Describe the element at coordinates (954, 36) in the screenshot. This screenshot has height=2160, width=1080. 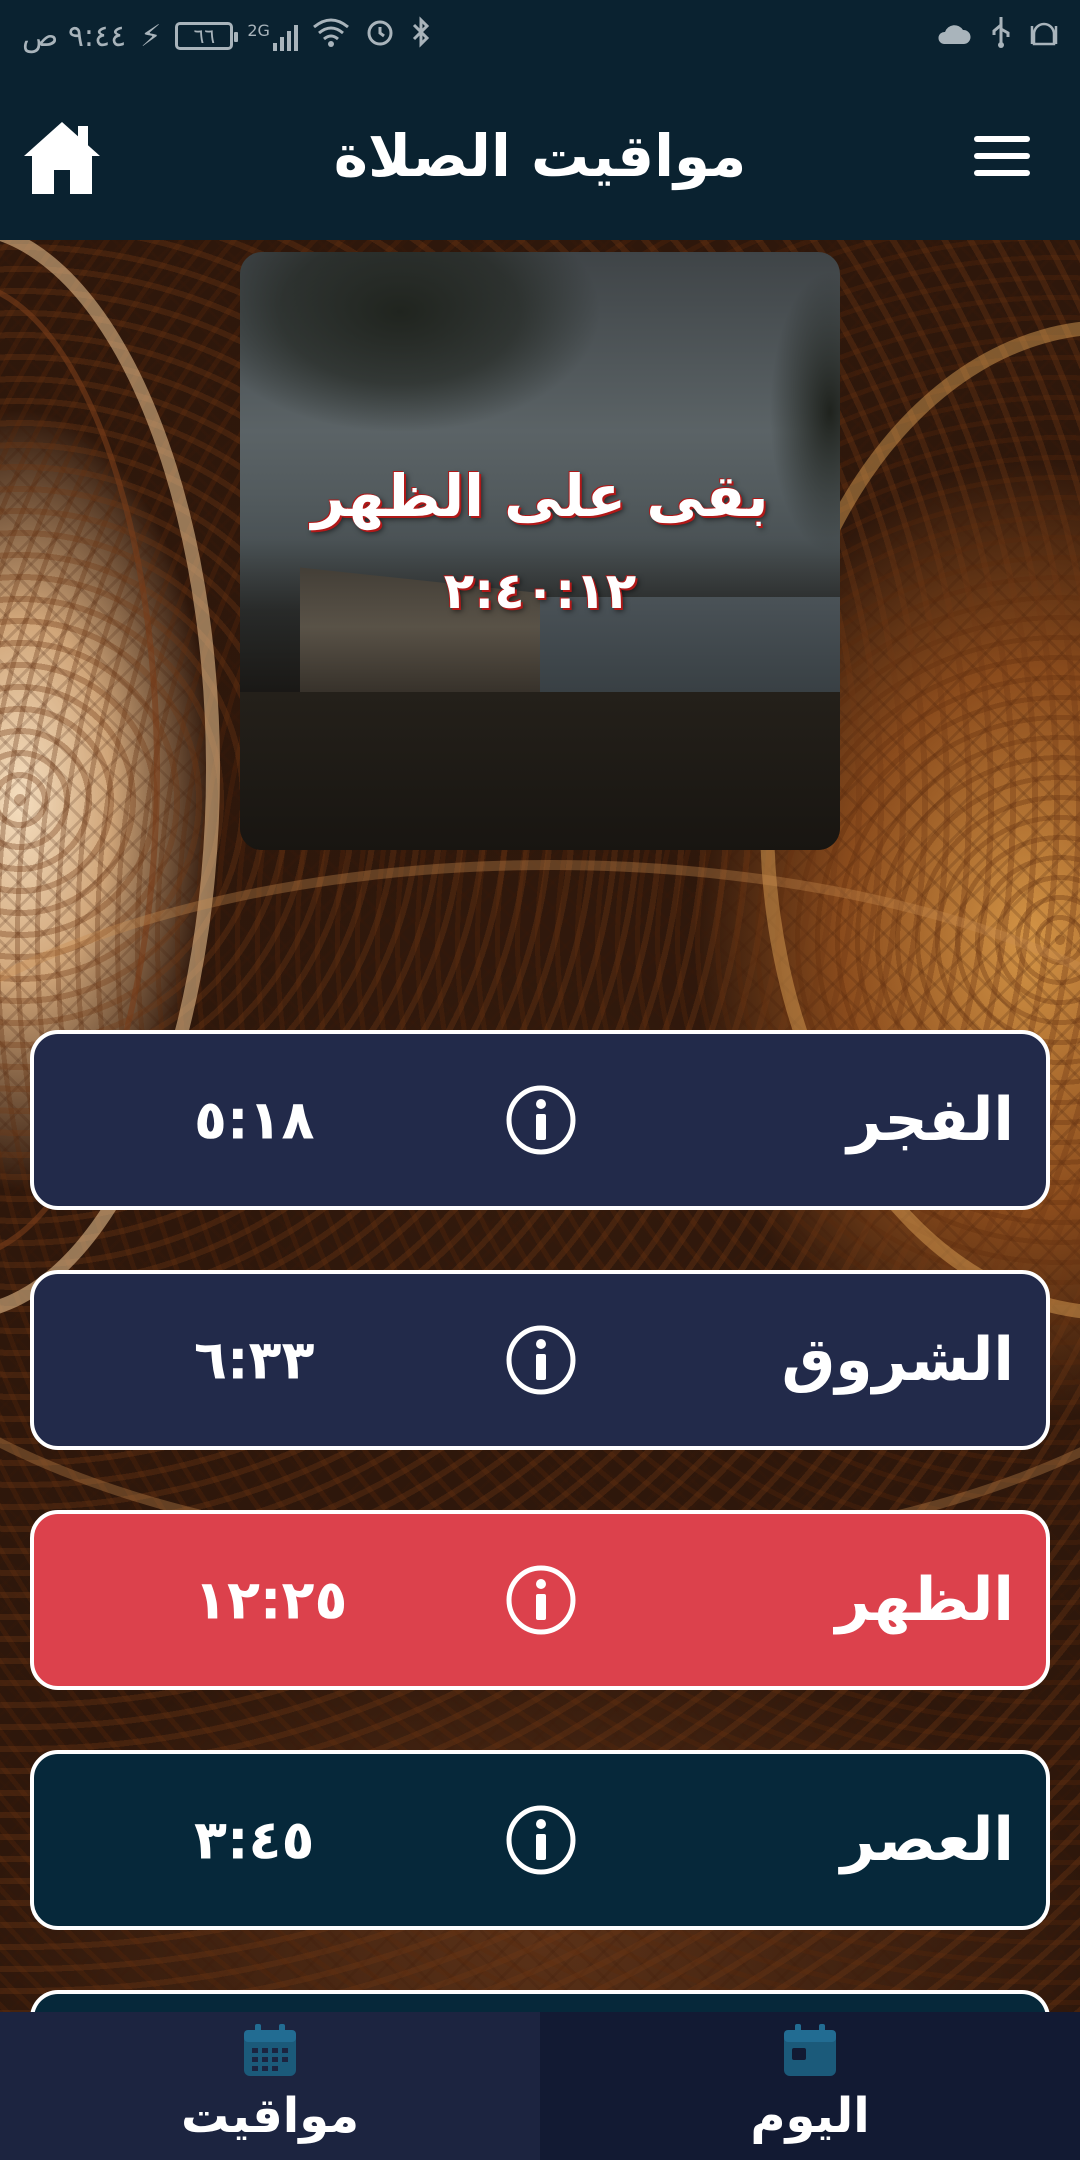
I see `cloud-icon` at that location.